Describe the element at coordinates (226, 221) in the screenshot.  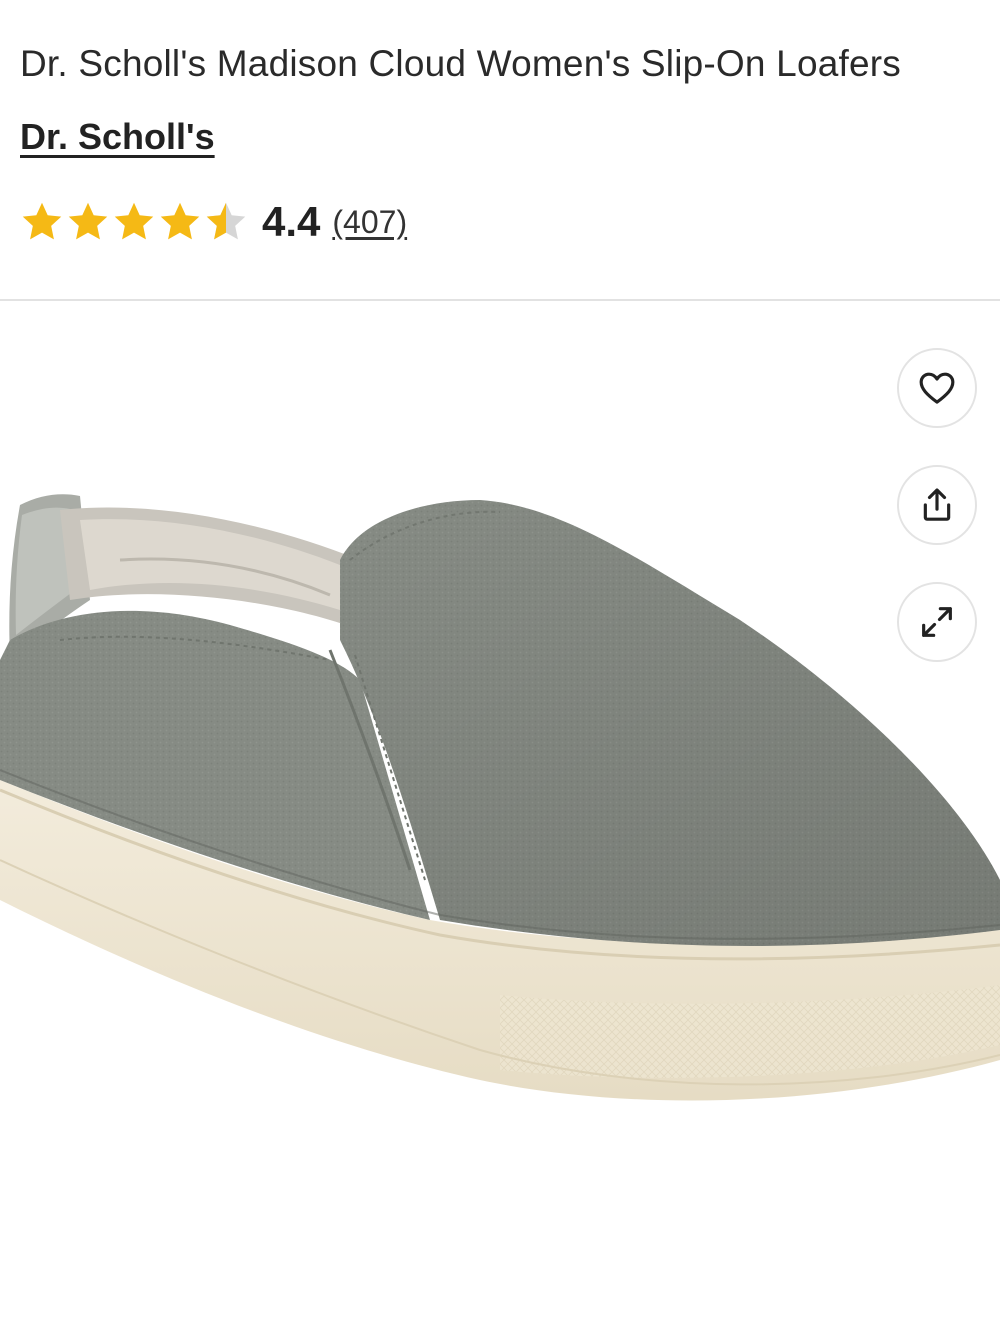
I see `half-star-icon` at that location.